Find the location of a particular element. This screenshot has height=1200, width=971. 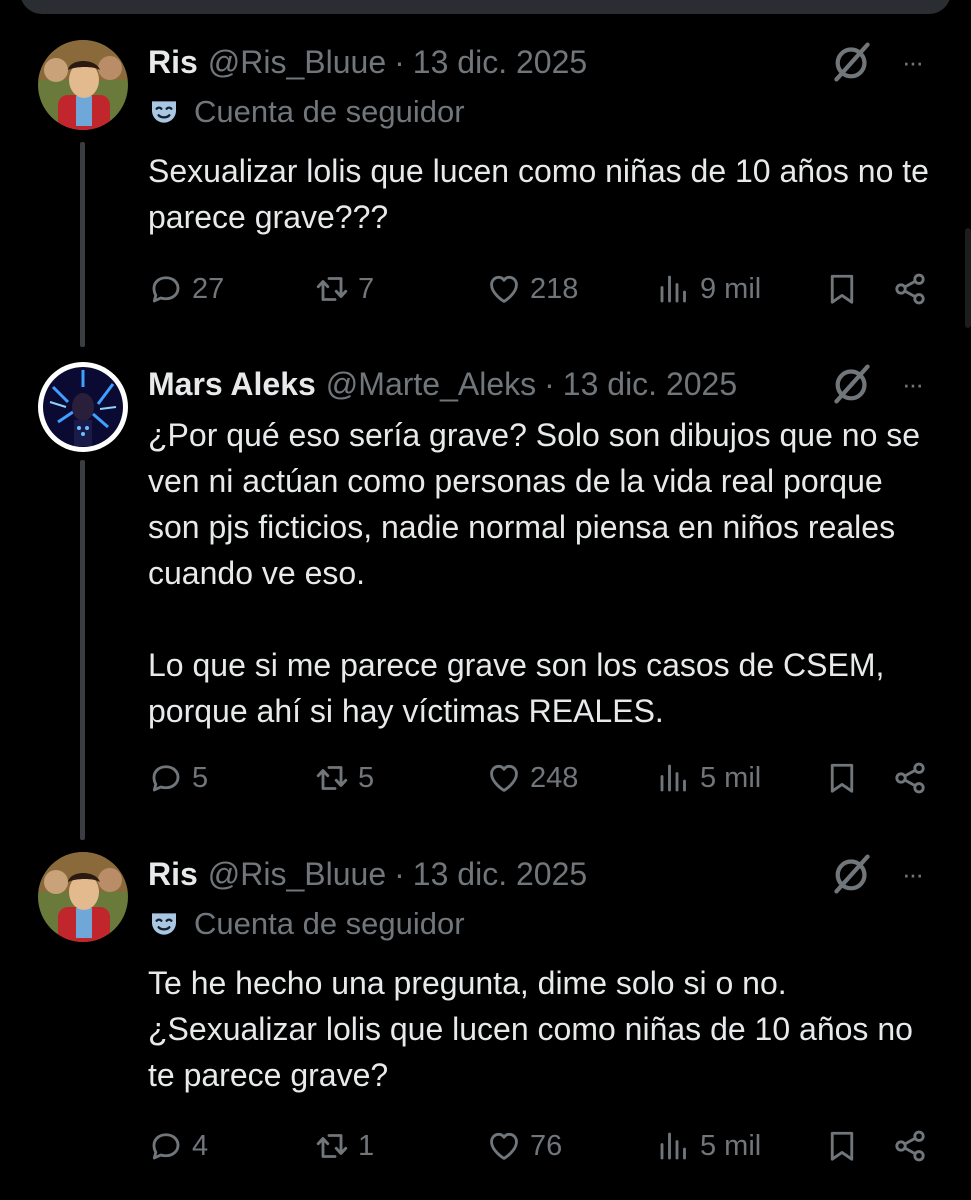

tweet-header: Mars Aleks @Marte_Aleks · 13 dic. 2025 is located at coordinates (442, 384).